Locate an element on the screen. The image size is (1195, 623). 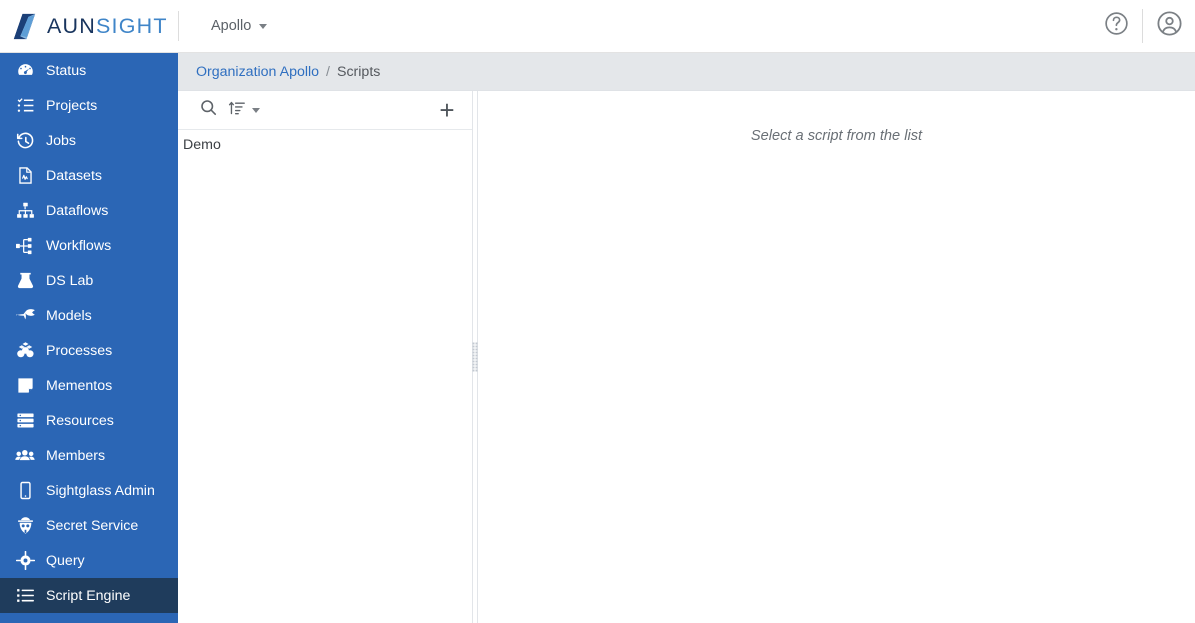
user-circle-icon is located at coordinates (1169, 26).